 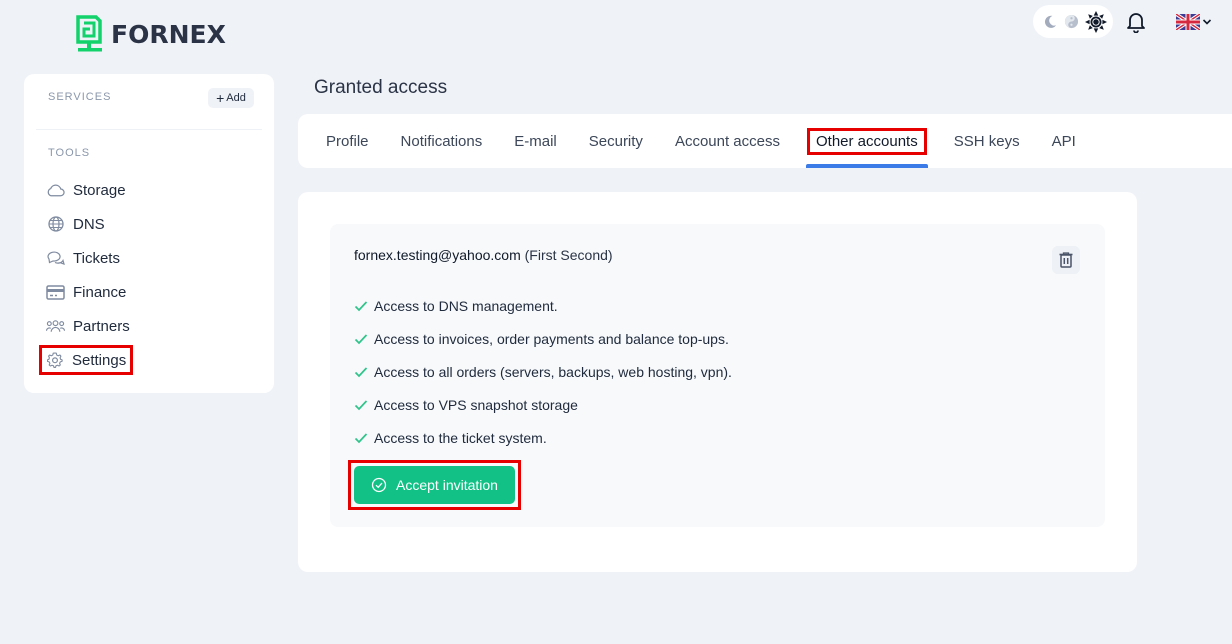 What do you see at coordinates (460, 437) in the screenshot?
I see `permission-text: Access to the ticket system.` at bounding box center [460, 437].